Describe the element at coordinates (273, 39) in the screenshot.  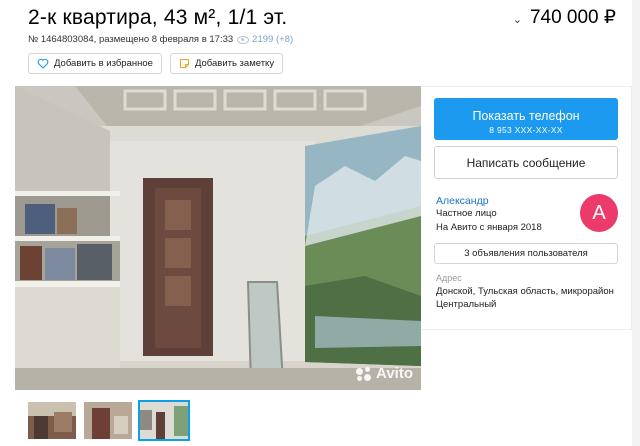
I see `views-count: 2199 (+8)` at that location.